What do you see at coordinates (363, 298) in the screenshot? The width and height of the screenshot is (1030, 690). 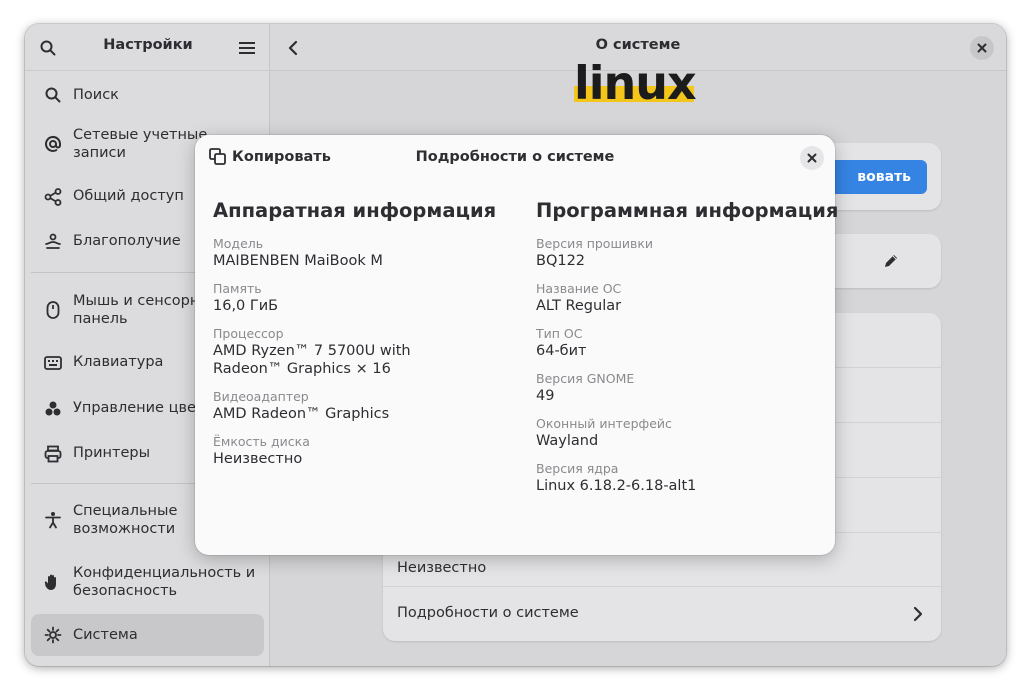 I see `info-field: Память 16,0 ГиБ` at bounding box center [363, 298].